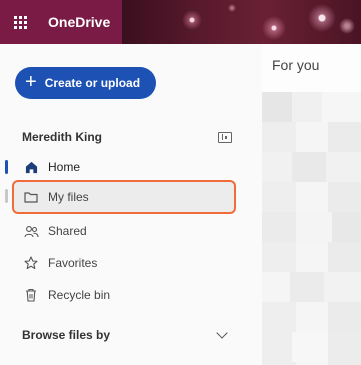  Describe the element at coordinates (31, 263) in the screenshot. I see `star-icon` at that location.